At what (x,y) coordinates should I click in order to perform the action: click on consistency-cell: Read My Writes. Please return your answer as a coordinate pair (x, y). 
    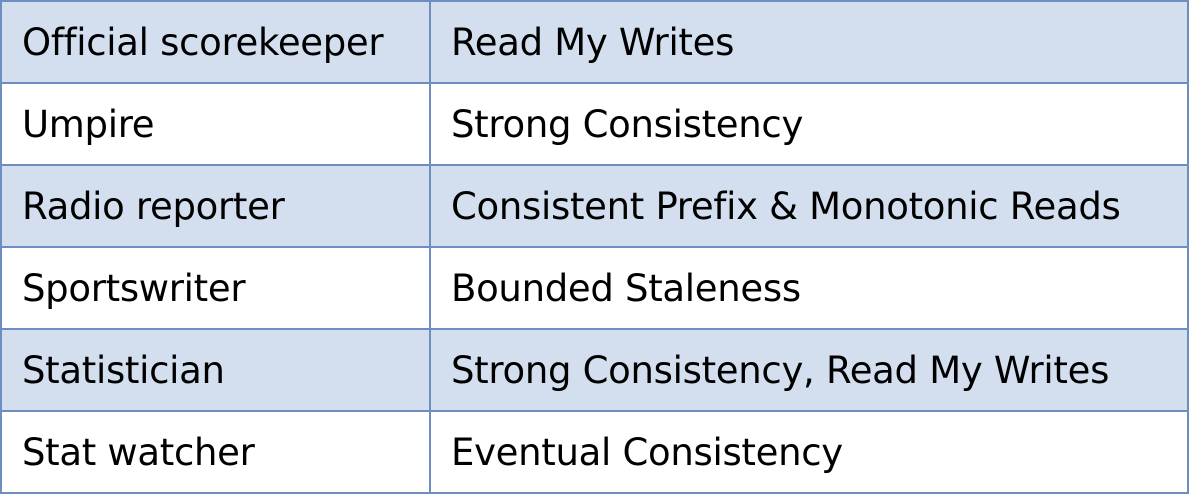
    Looking at the image, I should click on (809, 42).